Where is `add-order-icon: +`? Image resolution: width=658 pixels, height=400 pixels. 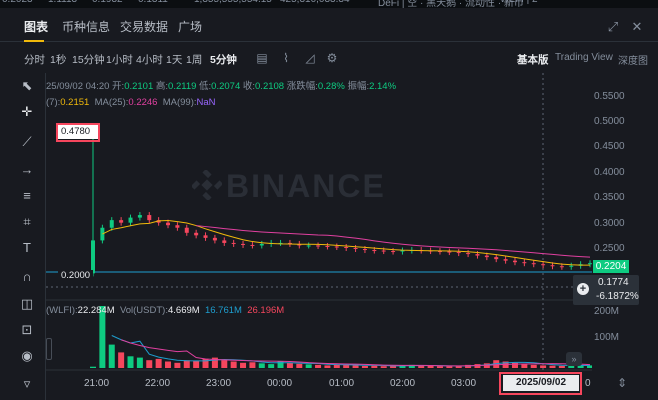
add-order-icon: + is located at coordinates (583, 289).